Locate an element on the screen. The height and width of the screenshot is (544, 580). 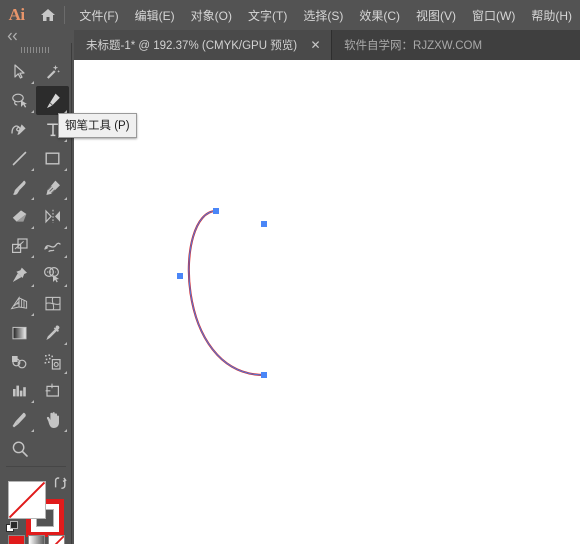
tools-panel is located at coordinates (36, 287).